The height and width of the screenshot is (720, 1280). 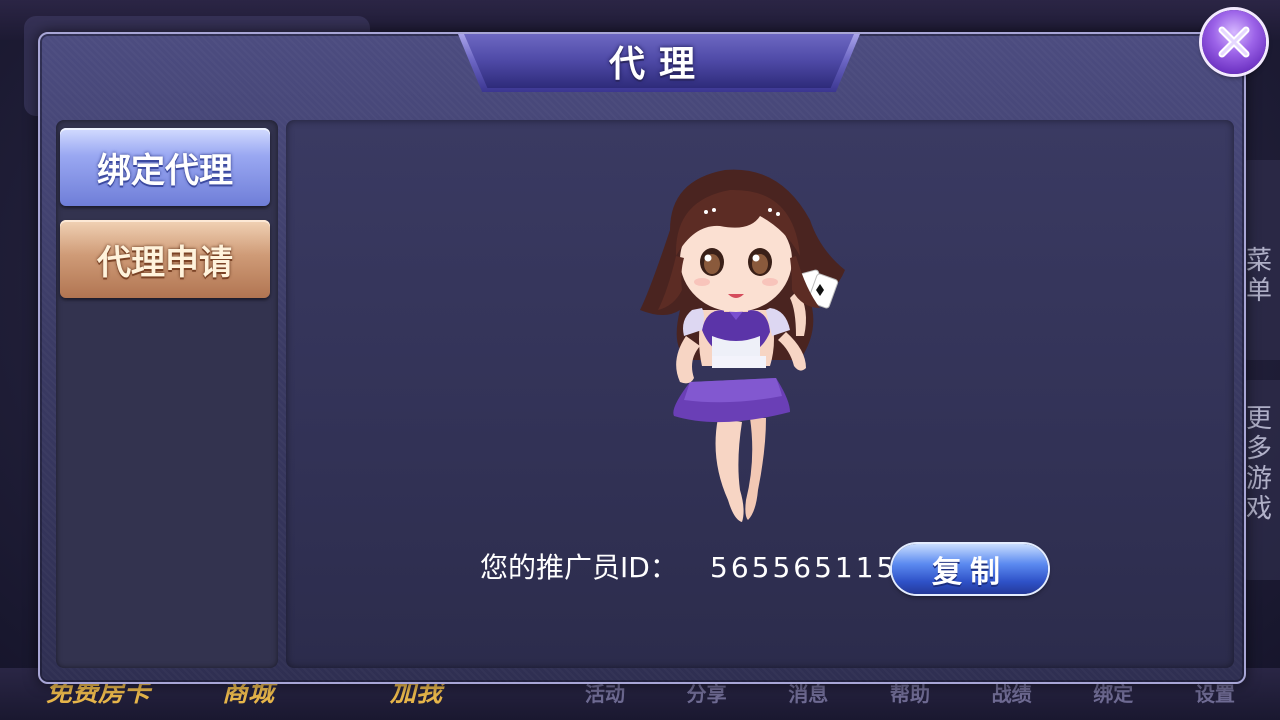 I want to click on copy-button: 复制, so click(x=970, y=569).